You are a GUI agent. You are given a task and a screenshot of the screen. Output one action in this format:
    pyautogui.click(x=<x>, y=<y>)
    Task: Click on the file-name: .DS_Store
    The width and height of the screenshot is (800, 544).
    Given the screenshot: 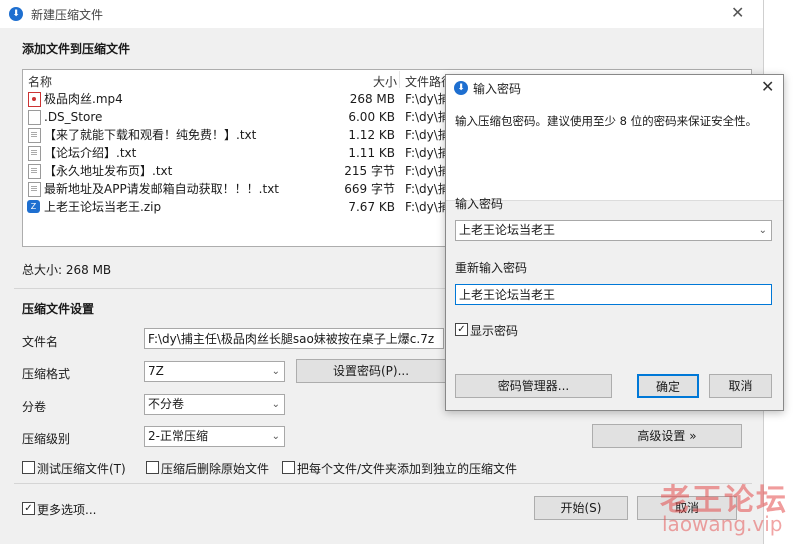 What is the action you would take?
    pyautogui.click(x=73, y=117)
    